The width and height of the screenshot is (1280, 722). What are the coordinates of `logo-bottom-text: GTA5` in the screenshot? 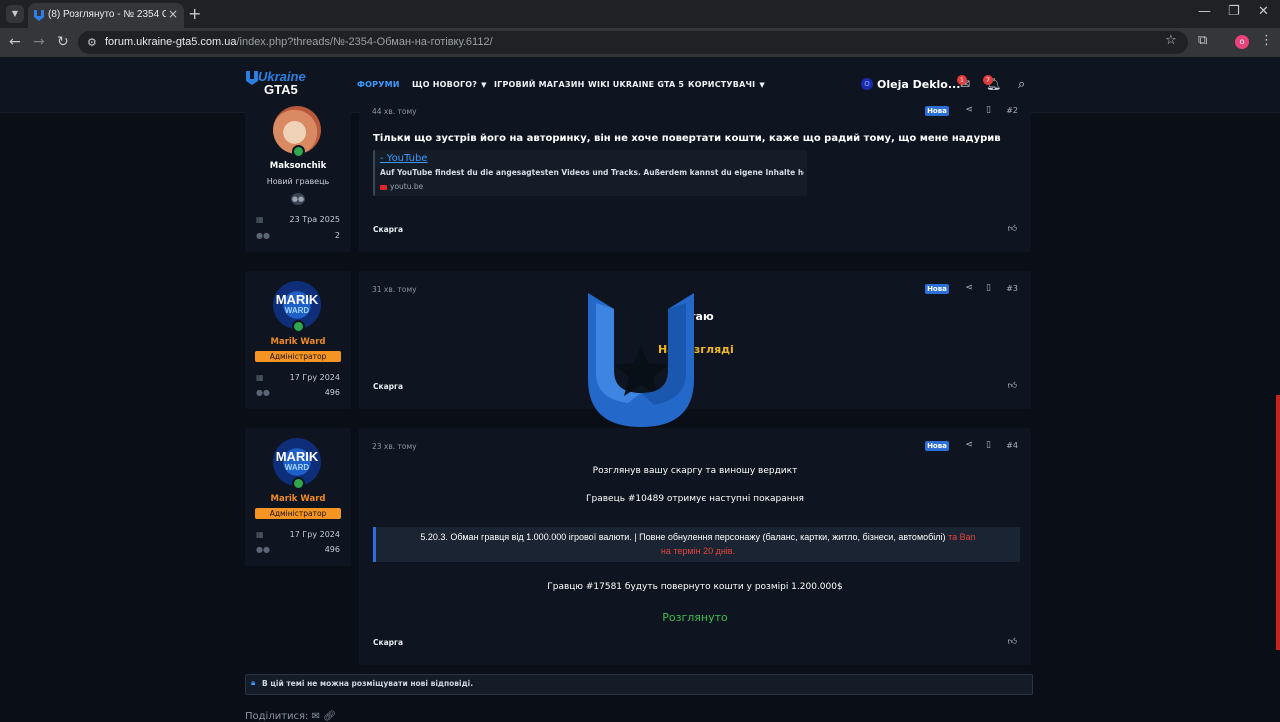 It's located at (281, 89).